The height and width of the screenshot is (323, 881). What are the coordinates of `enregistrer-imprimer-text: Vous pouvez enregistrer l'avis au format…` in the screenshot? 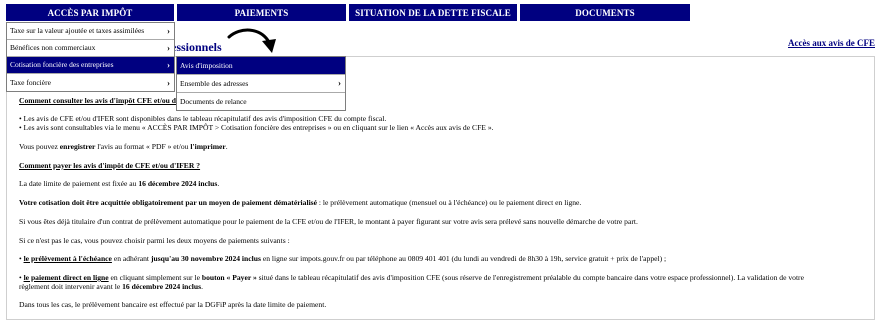 It's located at (123, 146).